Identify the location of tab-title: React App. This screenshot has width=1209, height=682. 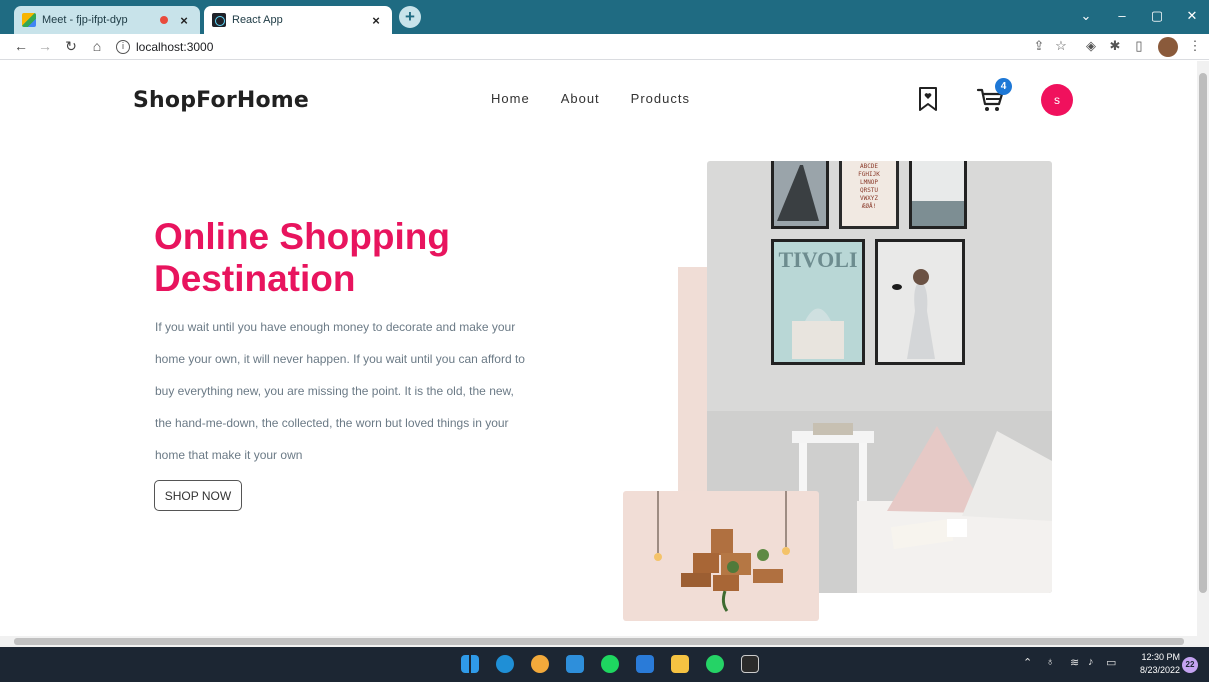
(257, 20).